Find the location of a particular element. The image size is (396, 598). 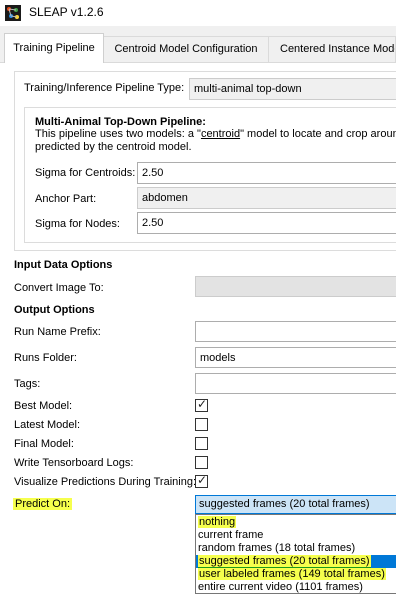

sigma-nodes-input: 2.50 is located at coordinates (266, 223).